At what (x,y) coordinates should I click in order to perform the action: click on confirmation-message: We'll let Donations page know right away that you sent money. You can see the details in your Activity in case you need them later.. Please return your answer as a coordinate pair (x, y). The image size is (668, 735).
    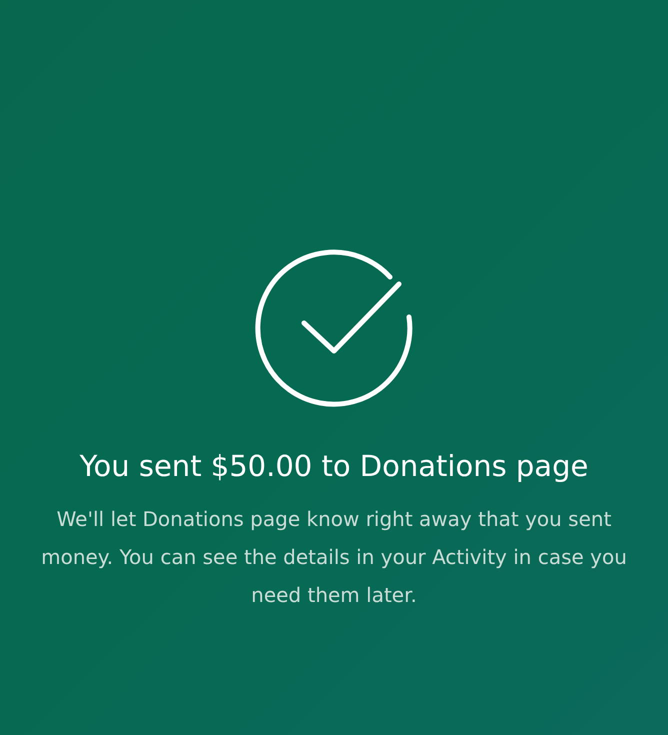
    Looking at the image, I should click on (334, 557).